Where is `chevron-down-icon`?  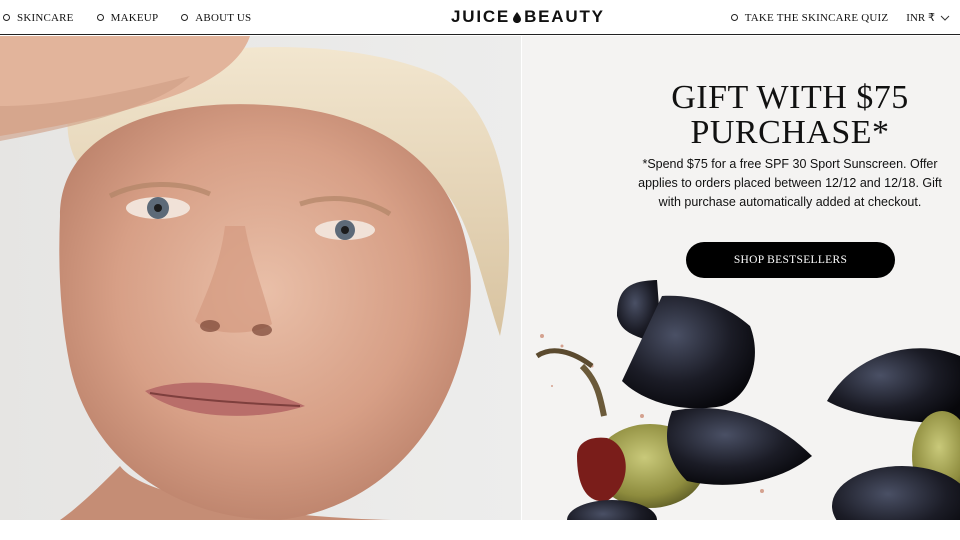 chevron-down-icon is located at coordinates (945, 18).